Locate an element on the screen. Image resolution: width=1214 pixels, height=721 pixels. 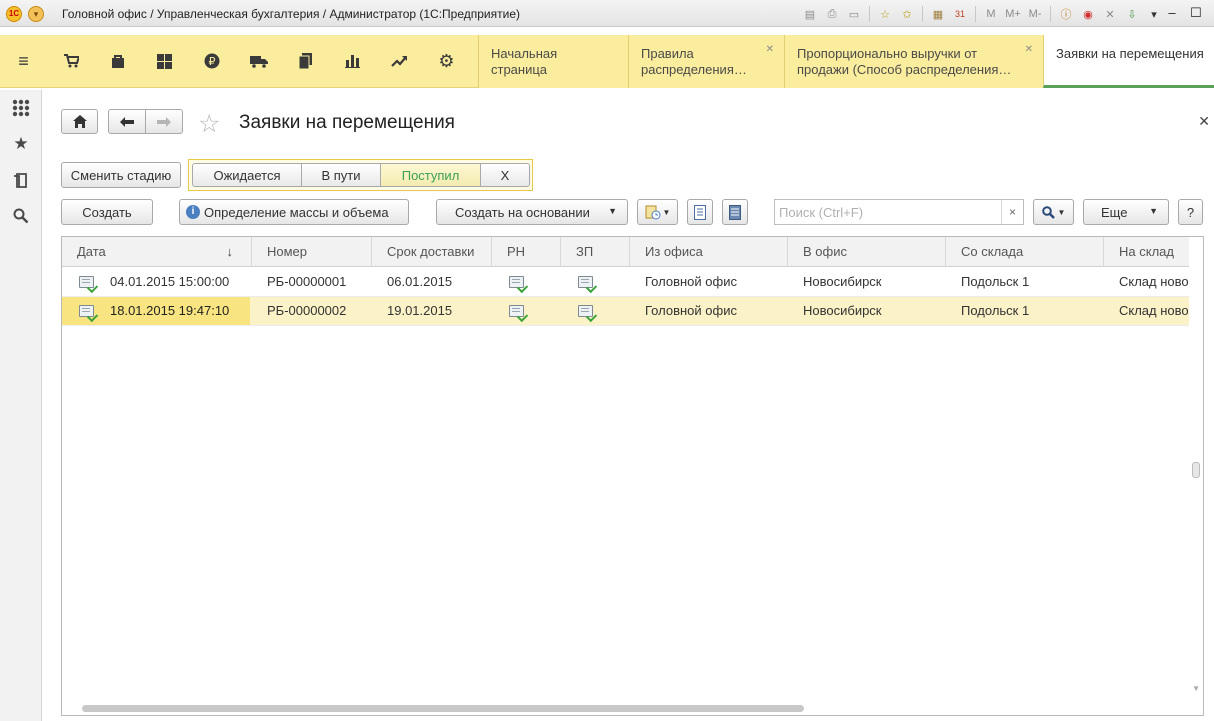
horizontal-scrollbar is located at coordinates (626, 708).